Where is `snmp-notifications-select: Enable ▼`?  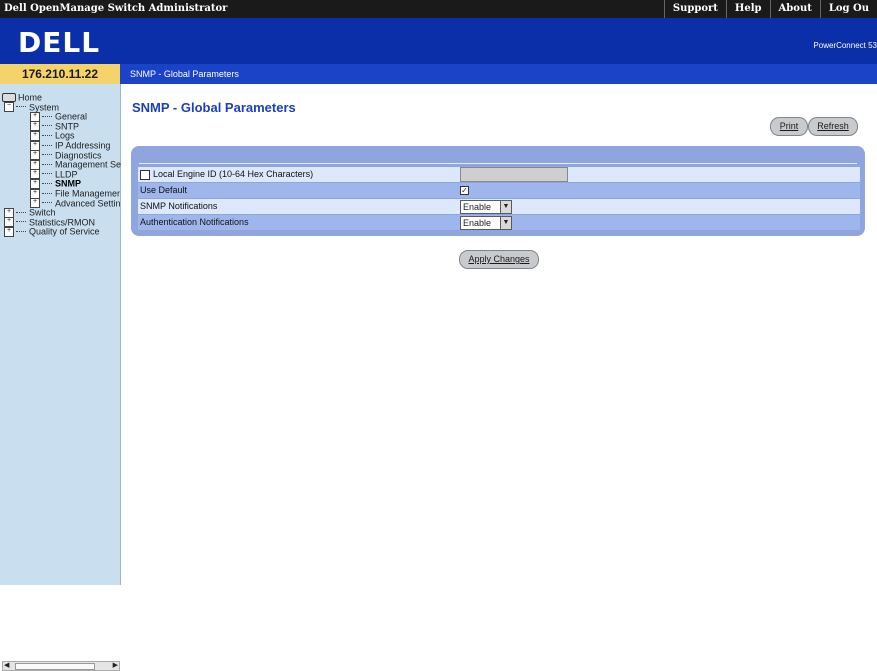
snmp-notifications-select: Enable ▼ is located at coordinates (486, 207).